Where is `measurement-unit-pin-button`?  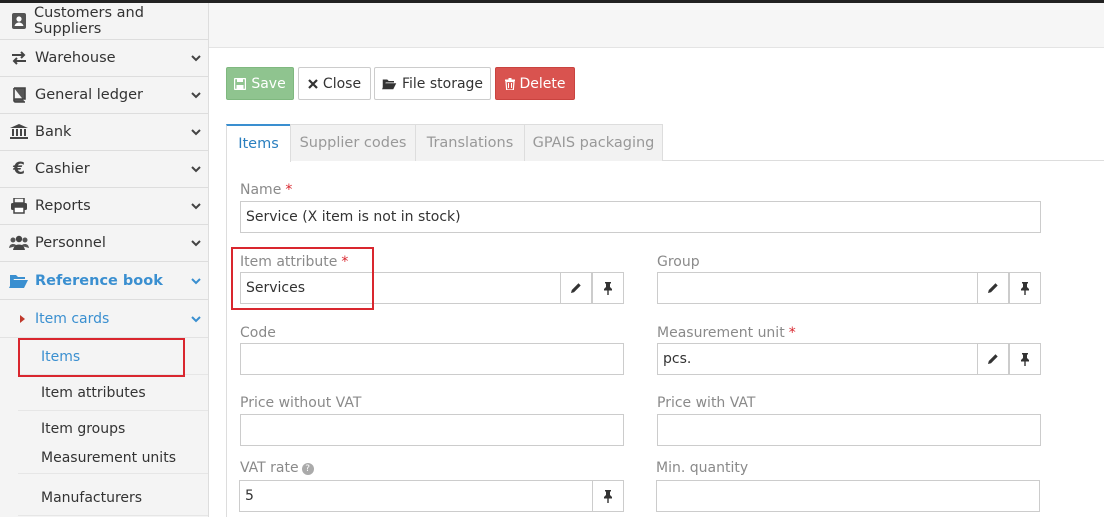 measurement-unit-pin-button is located at coordinates (1025, 359).